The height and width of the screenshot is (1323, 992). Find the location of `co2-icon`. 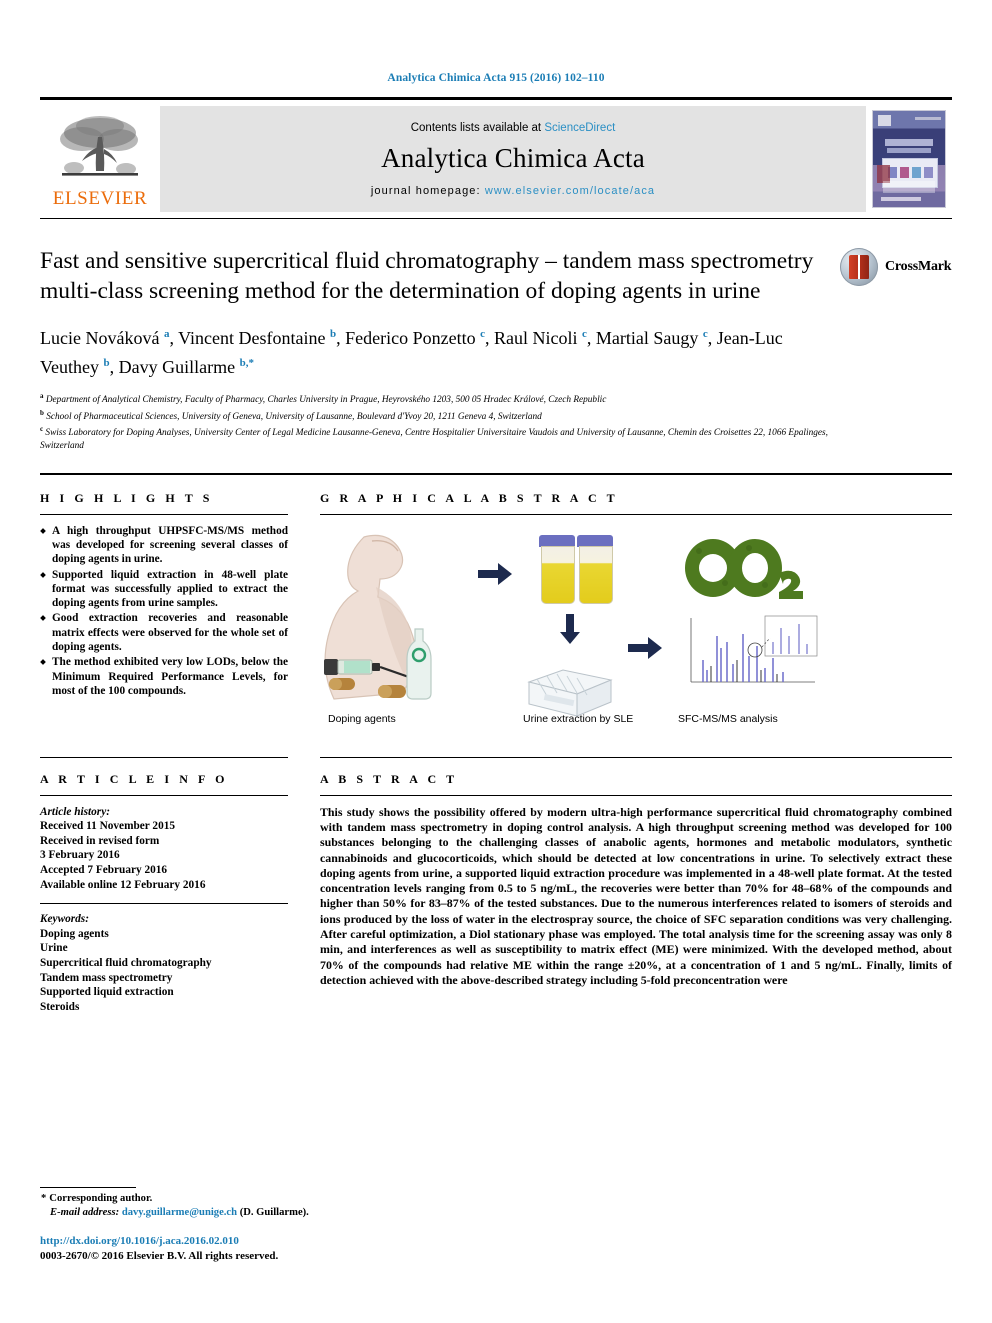

co2-icon is located at coordinates (744, 568).